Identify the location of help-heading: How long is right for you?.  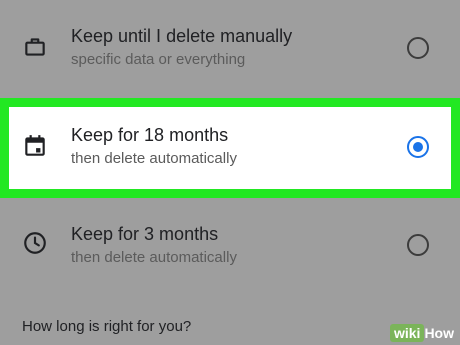
(107, 326).